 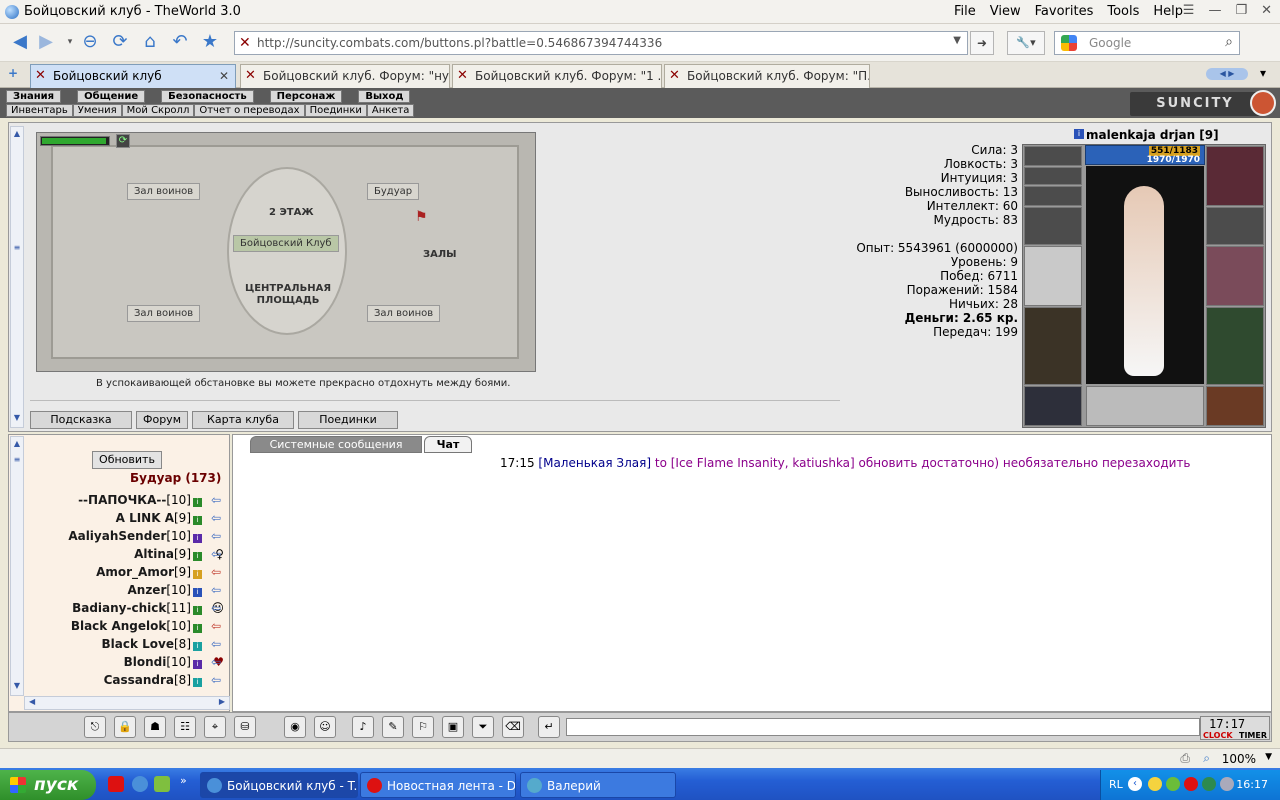 What do you see at coordinates (1239, 759) in the screenshot?
I see `zoom-level: 100%` at bounding box center [1239, 759].